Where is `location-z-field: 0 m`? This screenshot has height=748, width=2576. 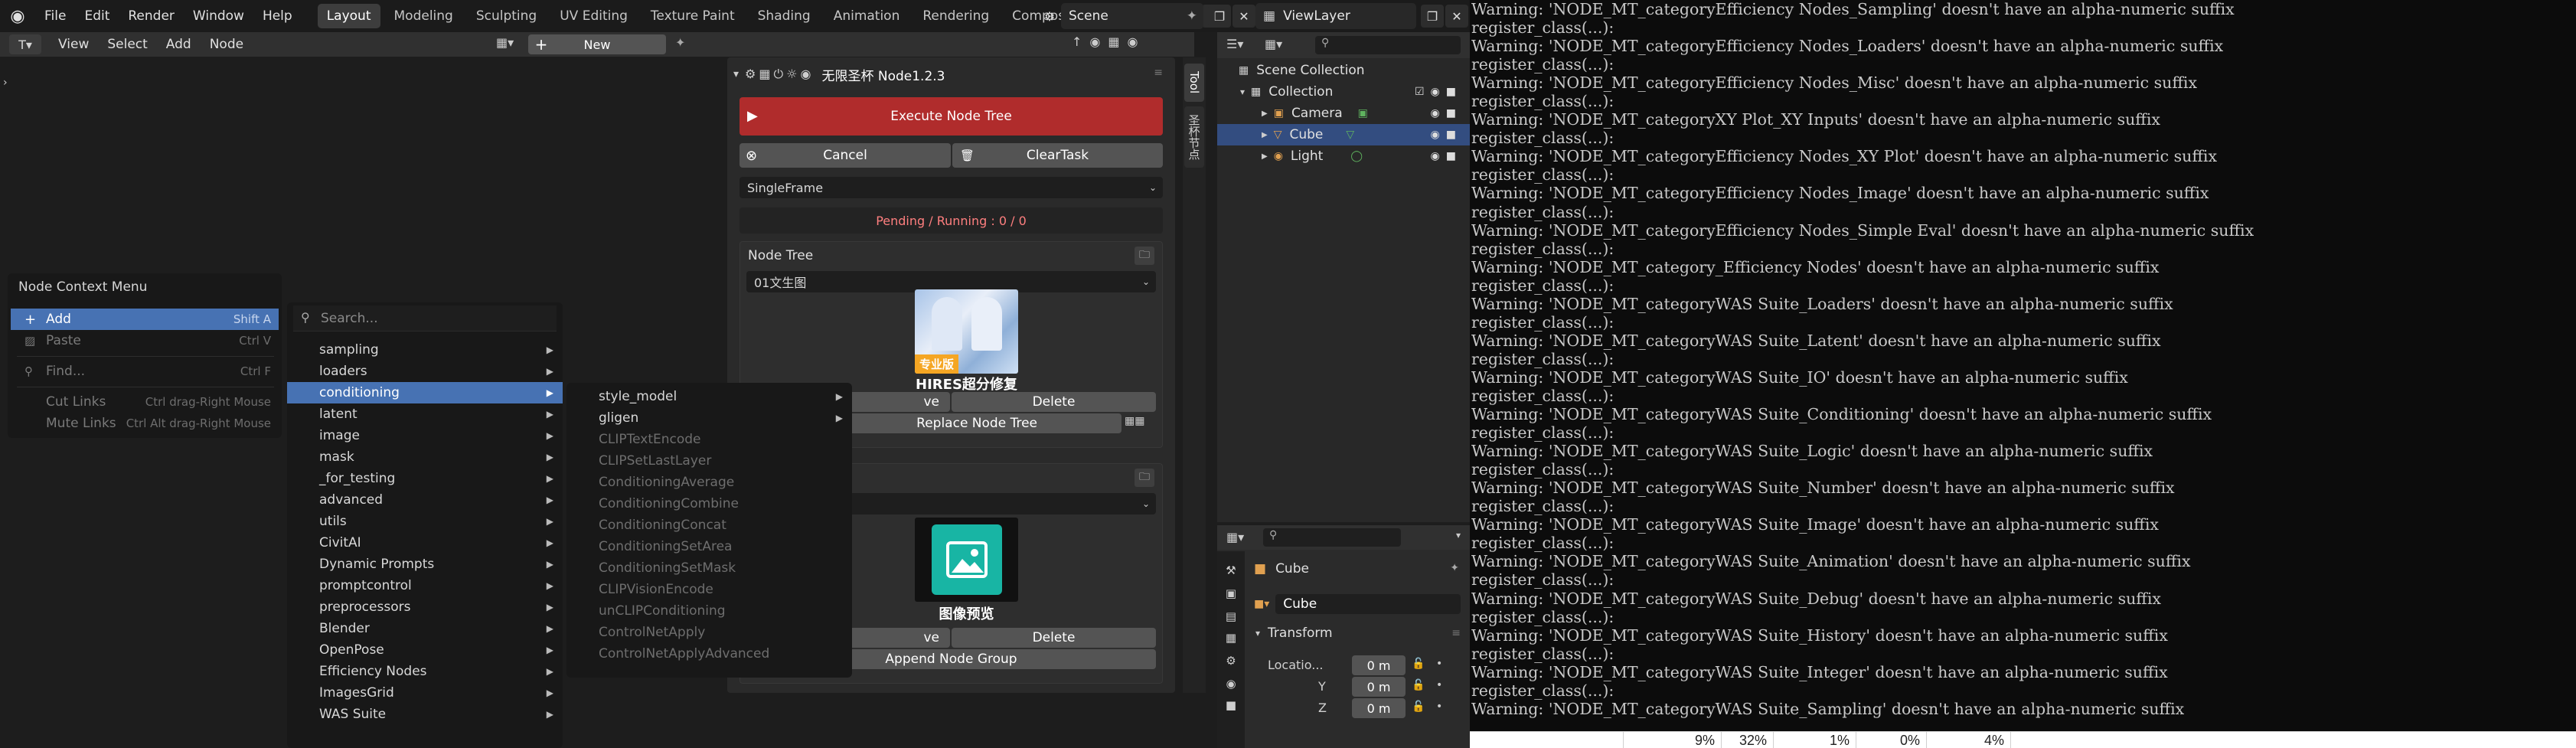 location-z-field: 0 m is located at coordinates (1379, 708).